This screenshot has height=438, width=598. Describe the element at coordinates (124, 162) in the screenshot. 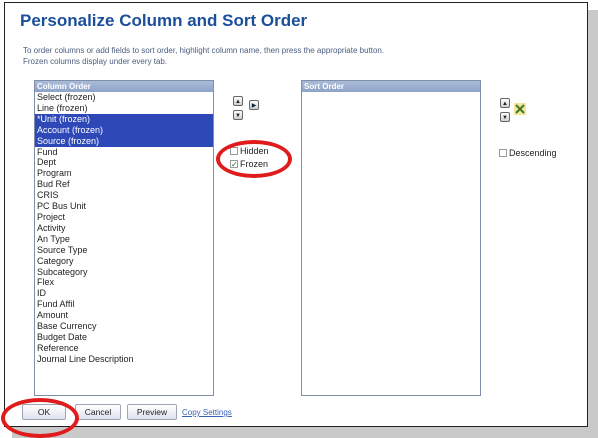

I see `column-order-item: Dept` at that location.